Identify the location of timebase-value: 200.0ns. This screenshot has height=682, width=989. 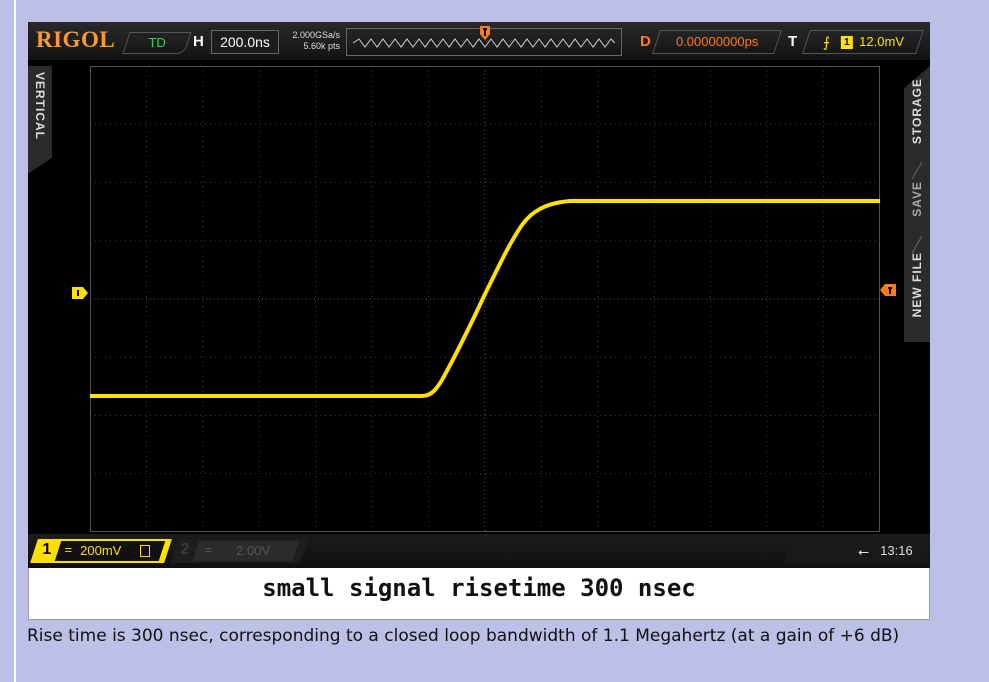
(245, 42).